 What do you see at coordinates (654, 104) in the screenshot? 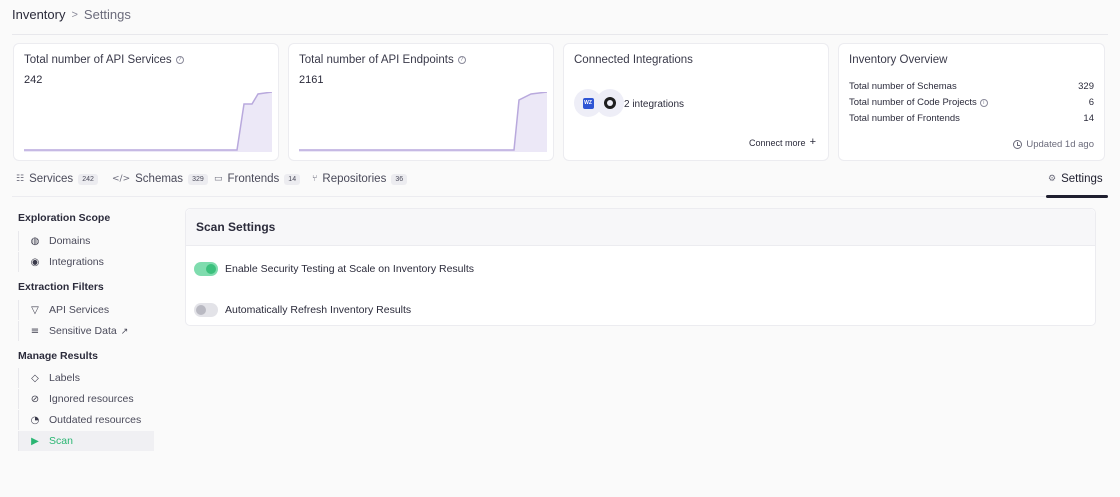
I see `integrations-count: 2 integrations` at bounding box center [654, 104].